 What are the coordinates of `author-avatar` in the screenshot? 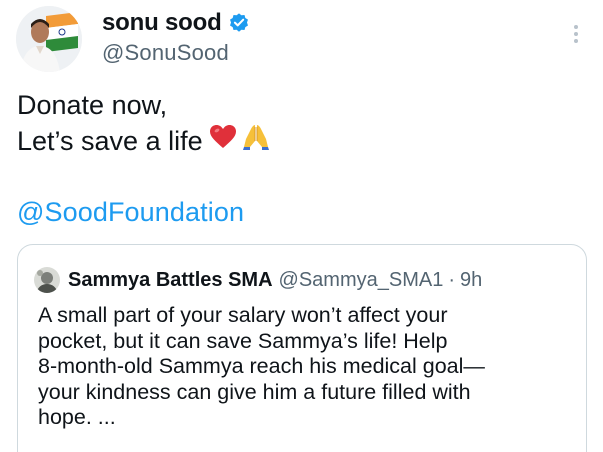 It's located at (49, 39).